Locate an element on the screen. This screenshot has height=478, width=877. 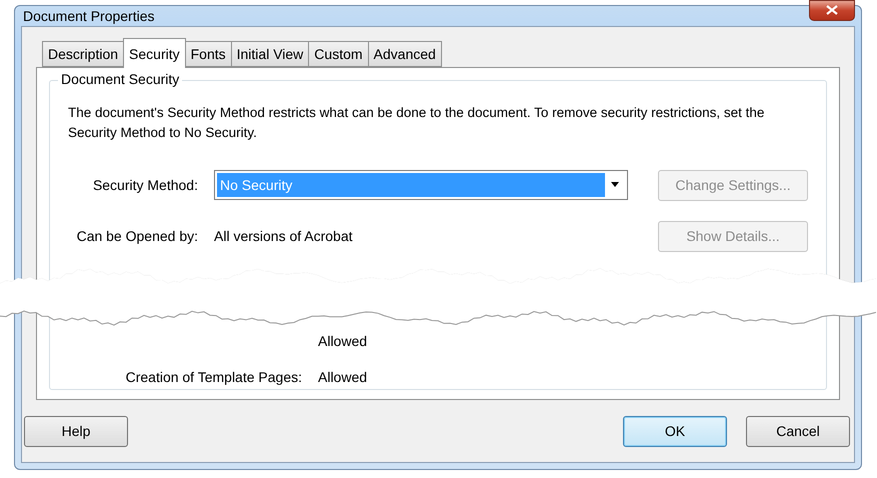
field-label: Can be Opened by: is located at coordinates (137, 236).